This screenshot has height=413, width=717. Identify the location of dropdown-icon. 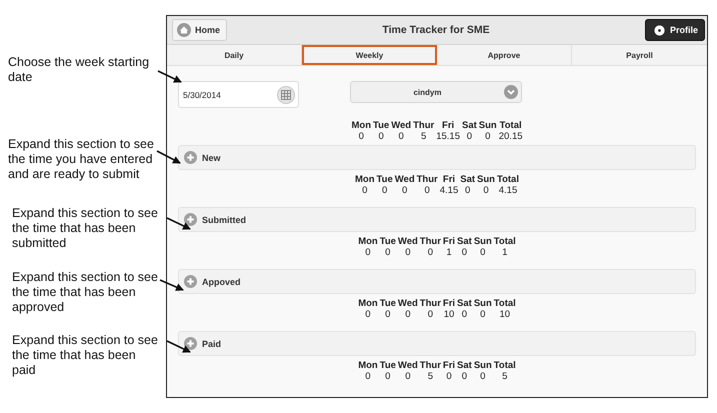
(511, 92).